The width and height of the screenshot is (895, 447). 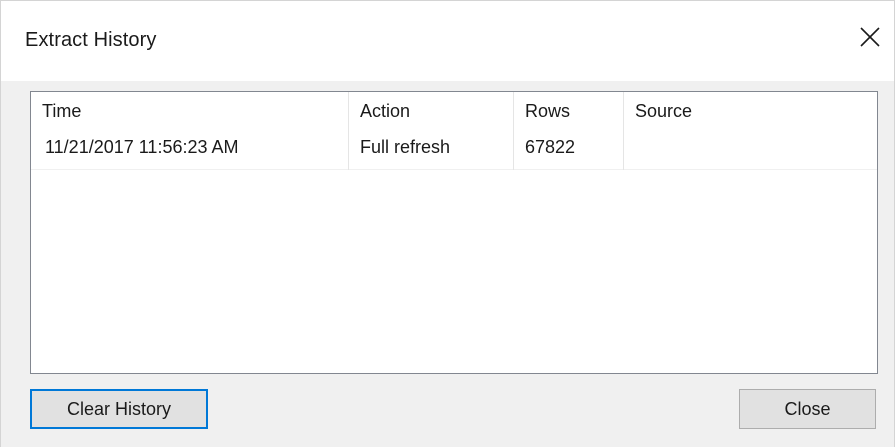 I want to click on cell-time: 11/21/2017 11:56:23 AM, so click(x=190, y=151).